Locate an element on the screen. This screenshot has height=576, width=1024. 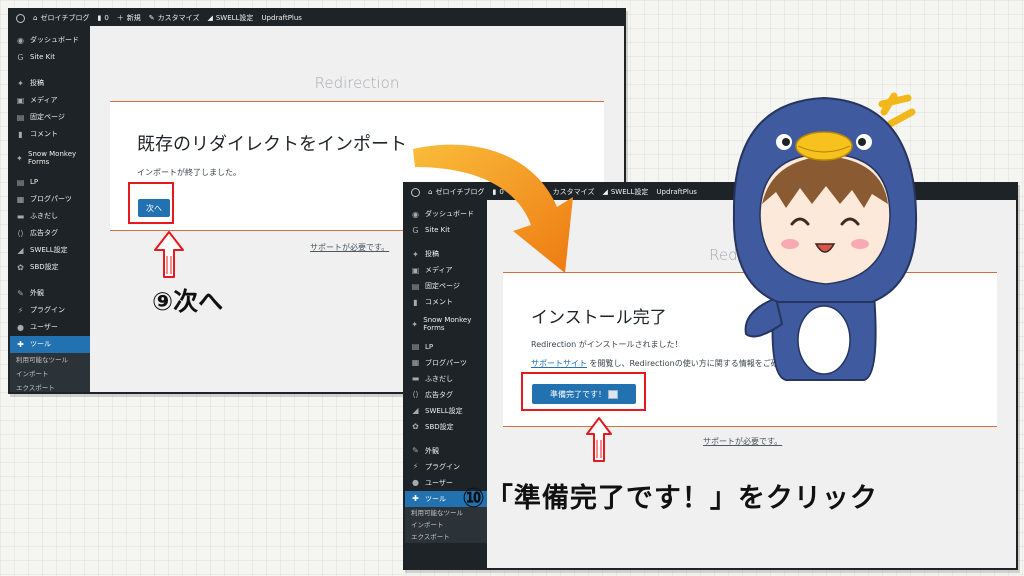
media-icon: ▣ is located at coordinates (20, 100).